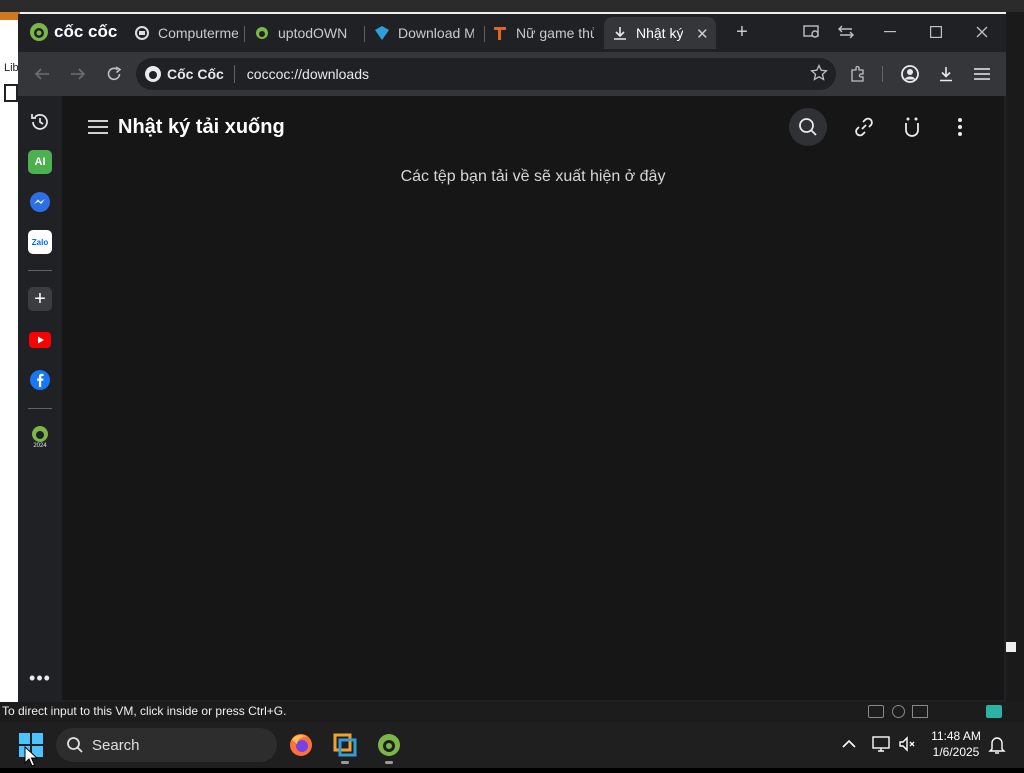  What do you see at coordinates (956, 736) in the screenshot?
I see `clock-time: 11:48 AM` at bounding box center [956, 736].